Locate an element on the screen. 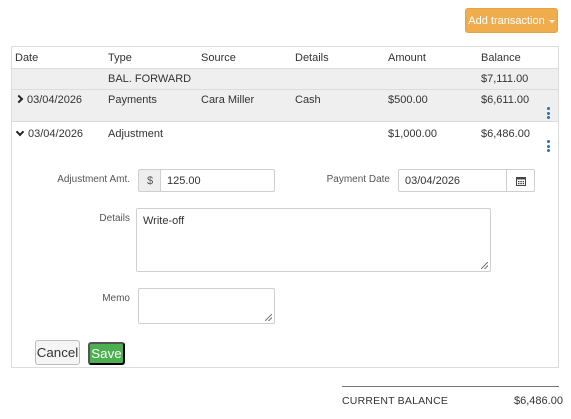 This screenshot has width=571, height=419. header-type: Type is located at coordinates (120, 58).